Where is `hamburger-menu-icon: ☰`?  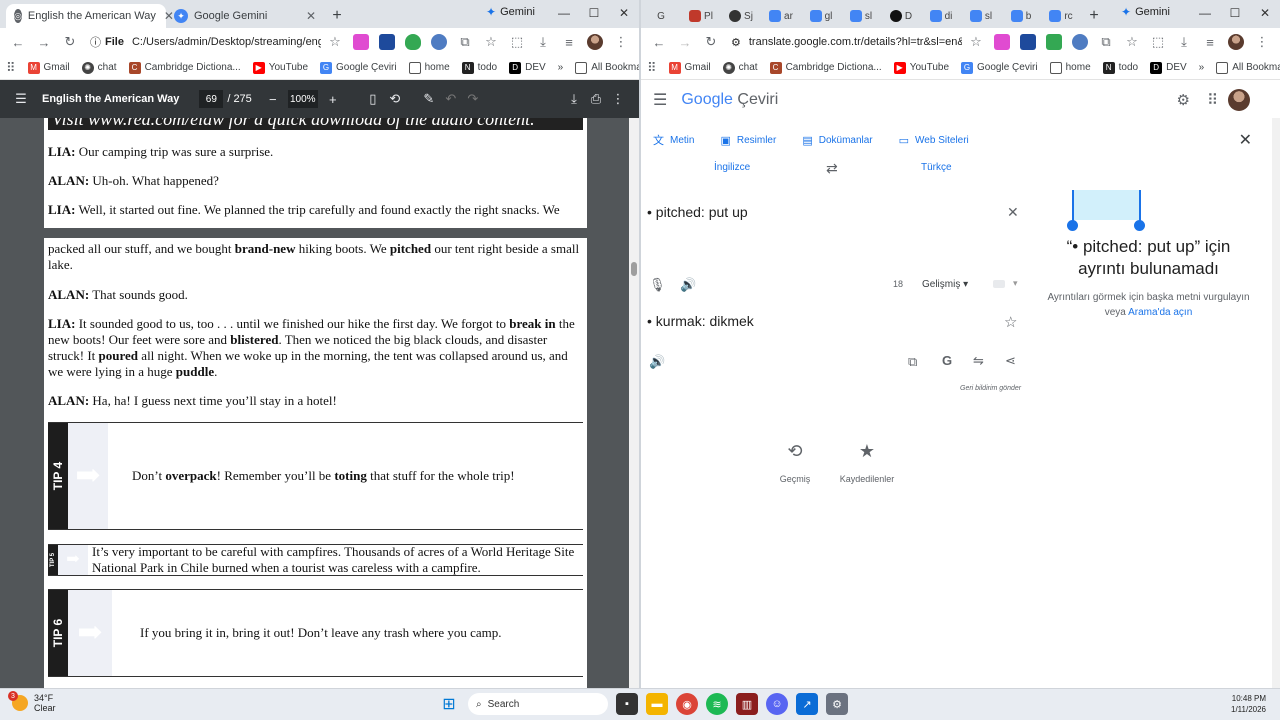
hamburger-menu-icon: ☰ is located at coordinates (21, 99).